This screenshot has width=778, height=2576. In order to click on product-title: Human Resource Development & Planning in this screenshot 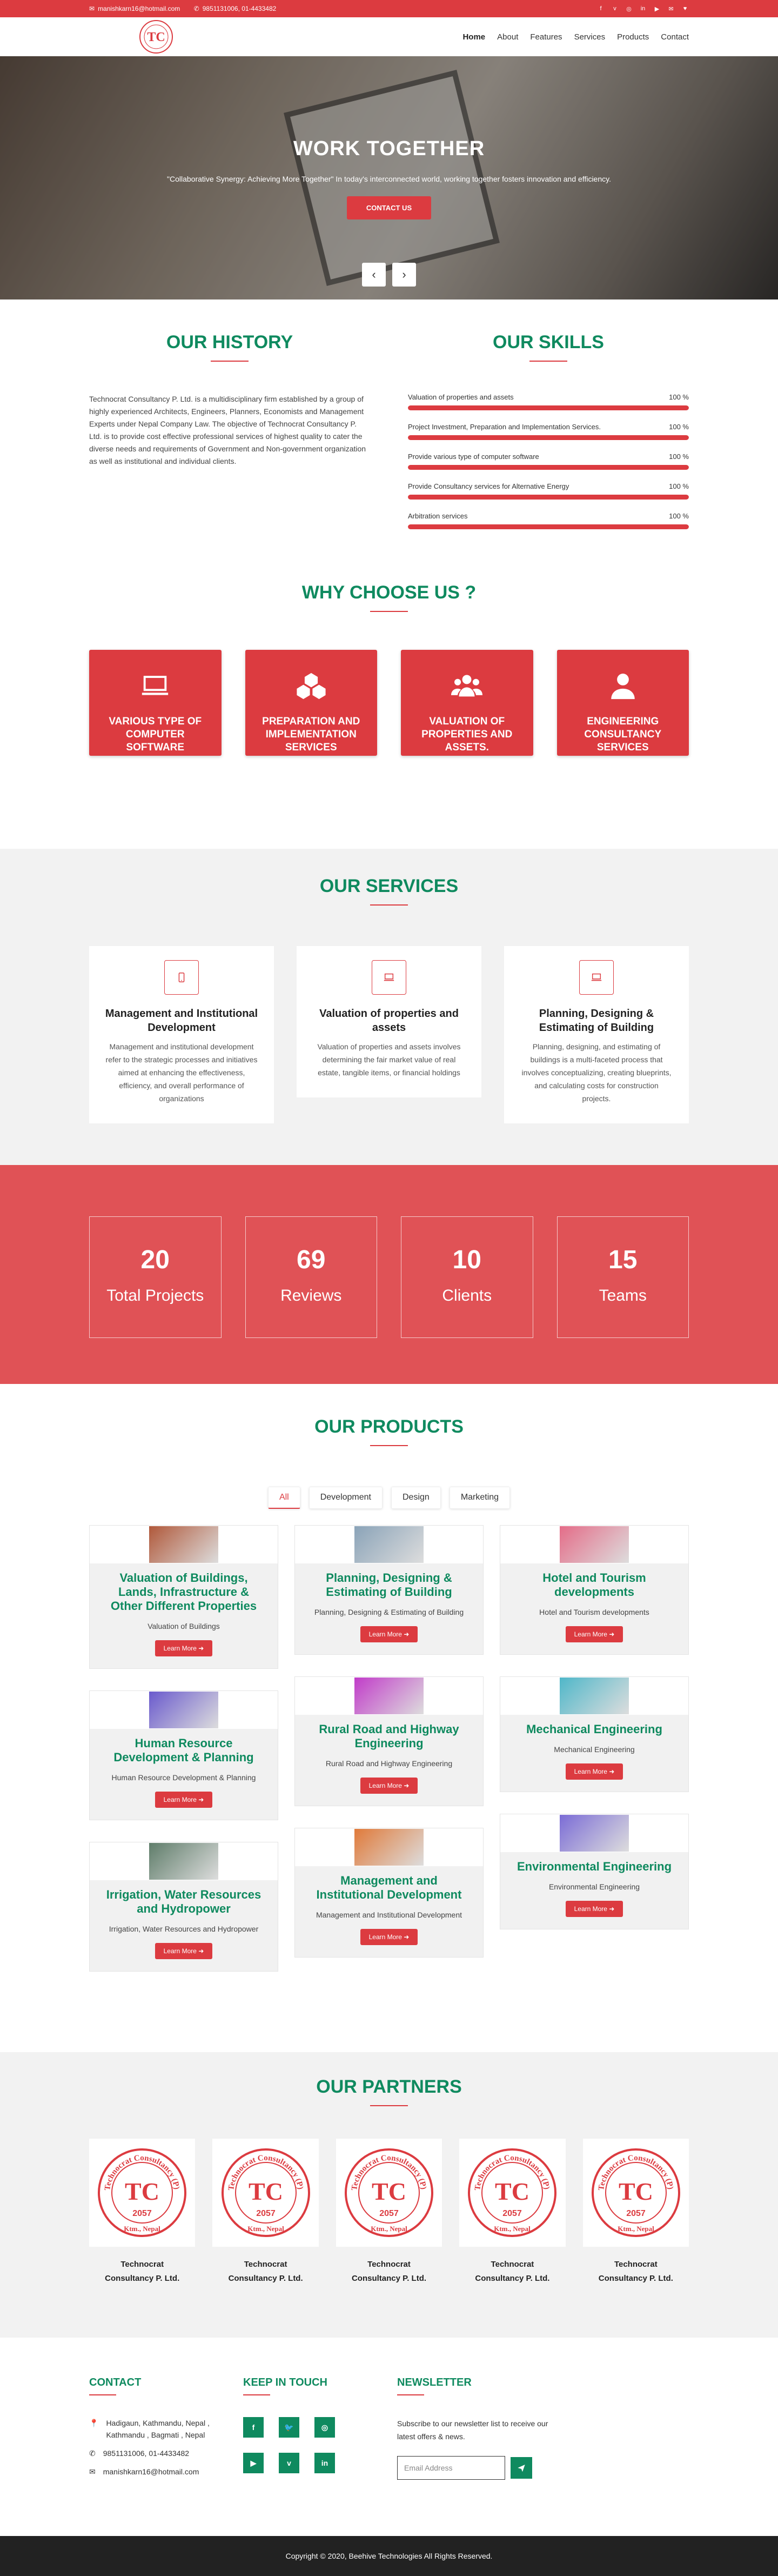, I will do `click(184, 1747)`.